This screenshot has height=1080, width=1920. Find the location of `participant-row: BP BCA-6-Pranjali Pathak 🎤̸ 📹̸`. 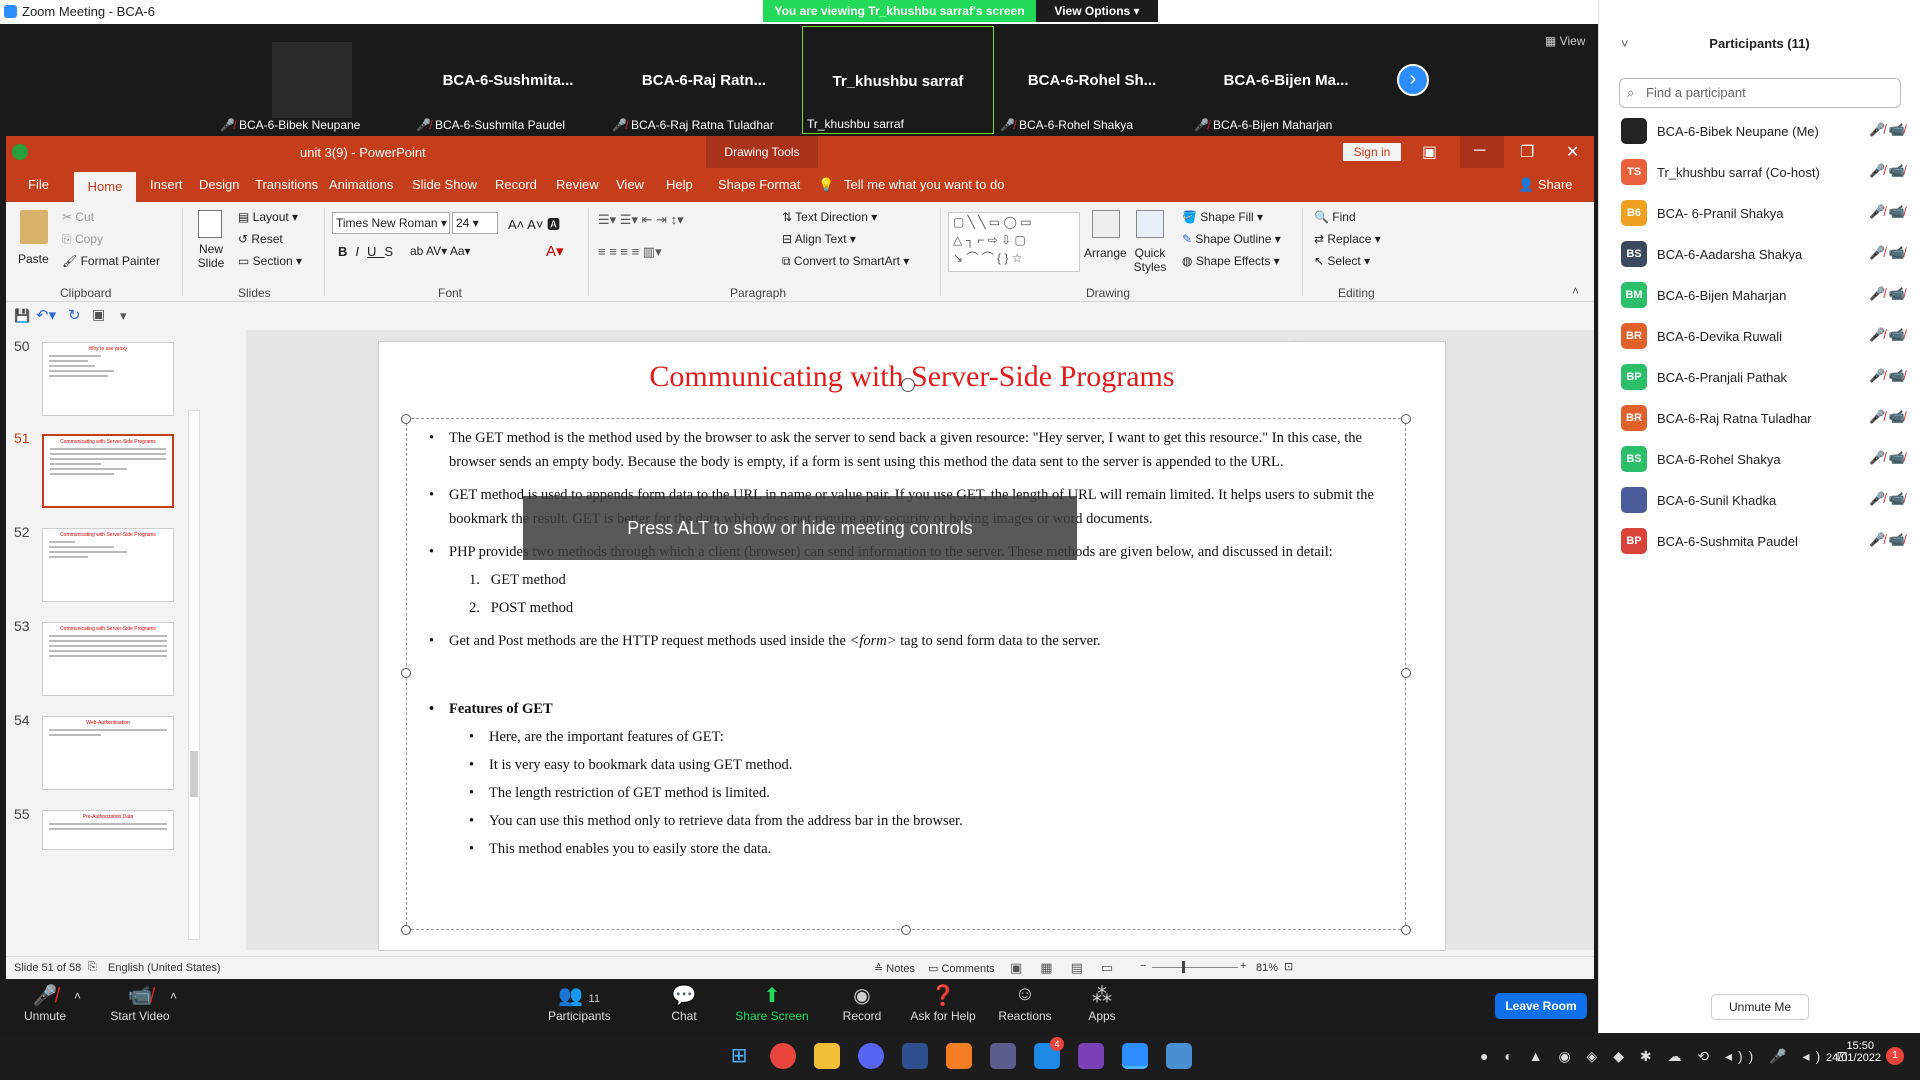

participant-row: BP BCA-6-Pranjali Pathak 🎤̸ 📹̸ is located at coordinates (1766, 378).